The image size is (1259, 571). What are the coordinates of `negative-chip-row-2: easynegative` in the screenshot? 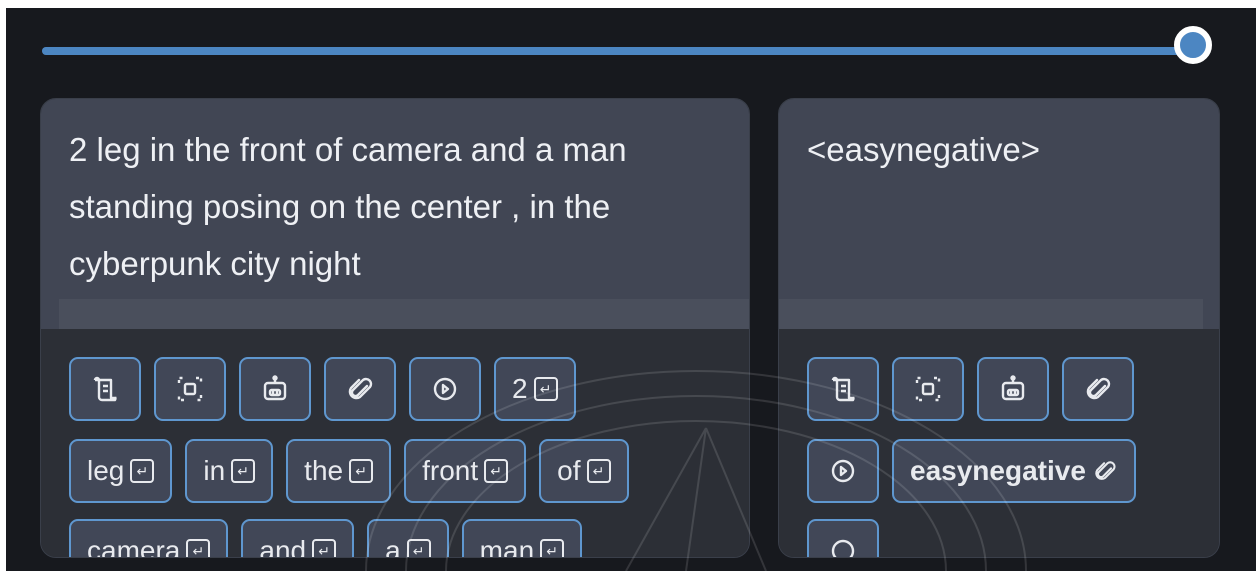 It's located at (971, 471).